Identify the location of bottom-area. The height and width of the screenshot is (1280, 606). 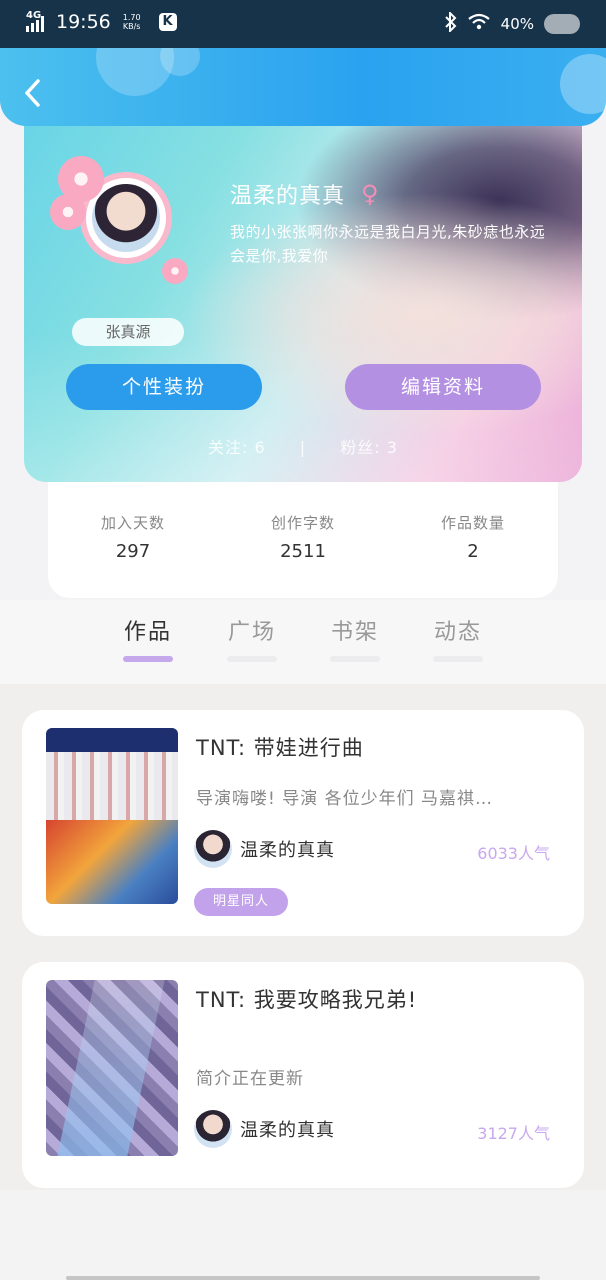
(303, 1235).